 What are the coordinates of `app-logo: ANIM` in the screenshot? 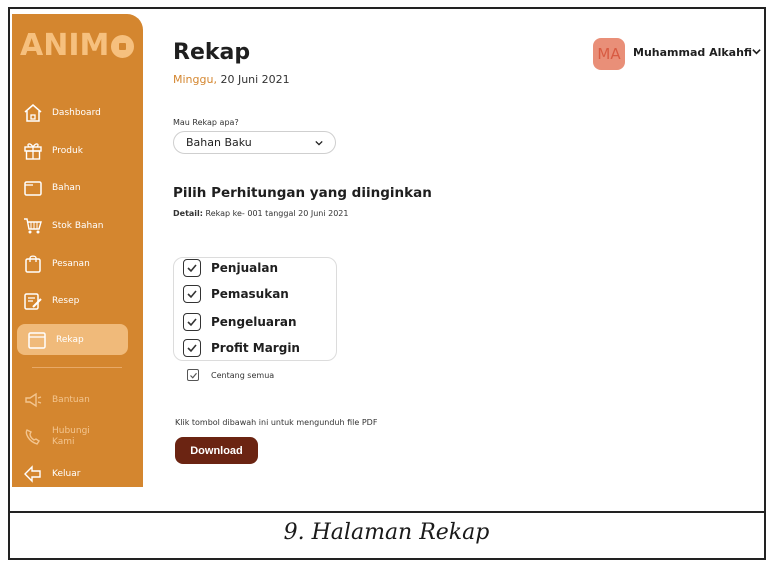 It's located at (77, 45).